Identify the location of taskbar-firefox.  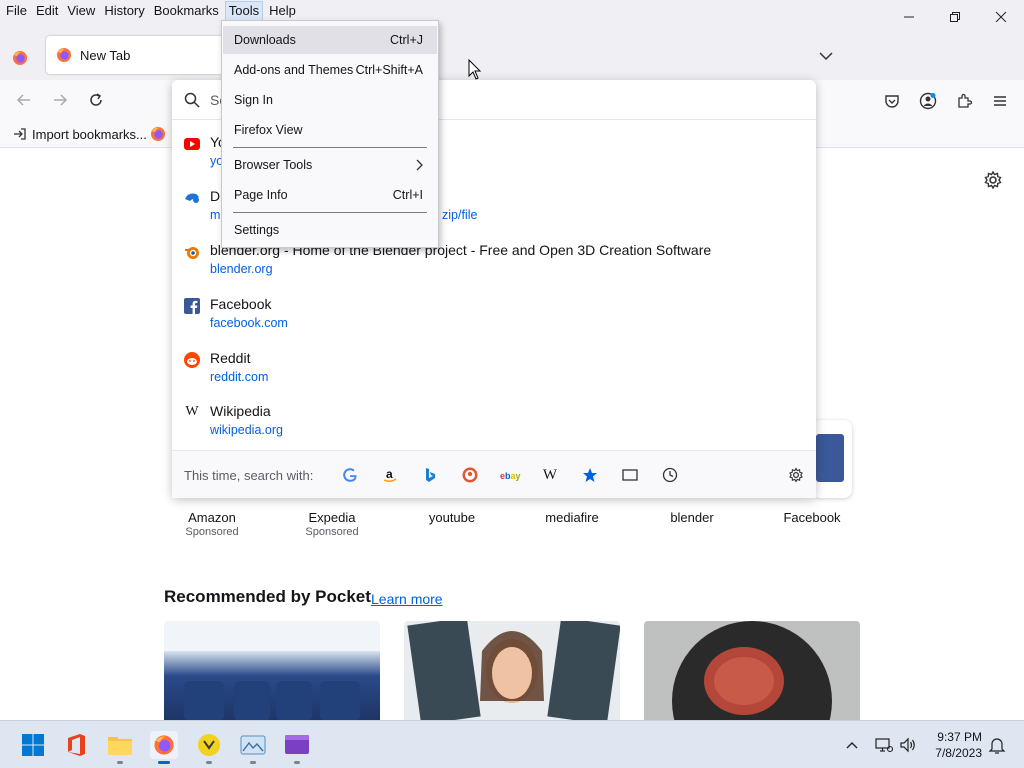
(164, 745).